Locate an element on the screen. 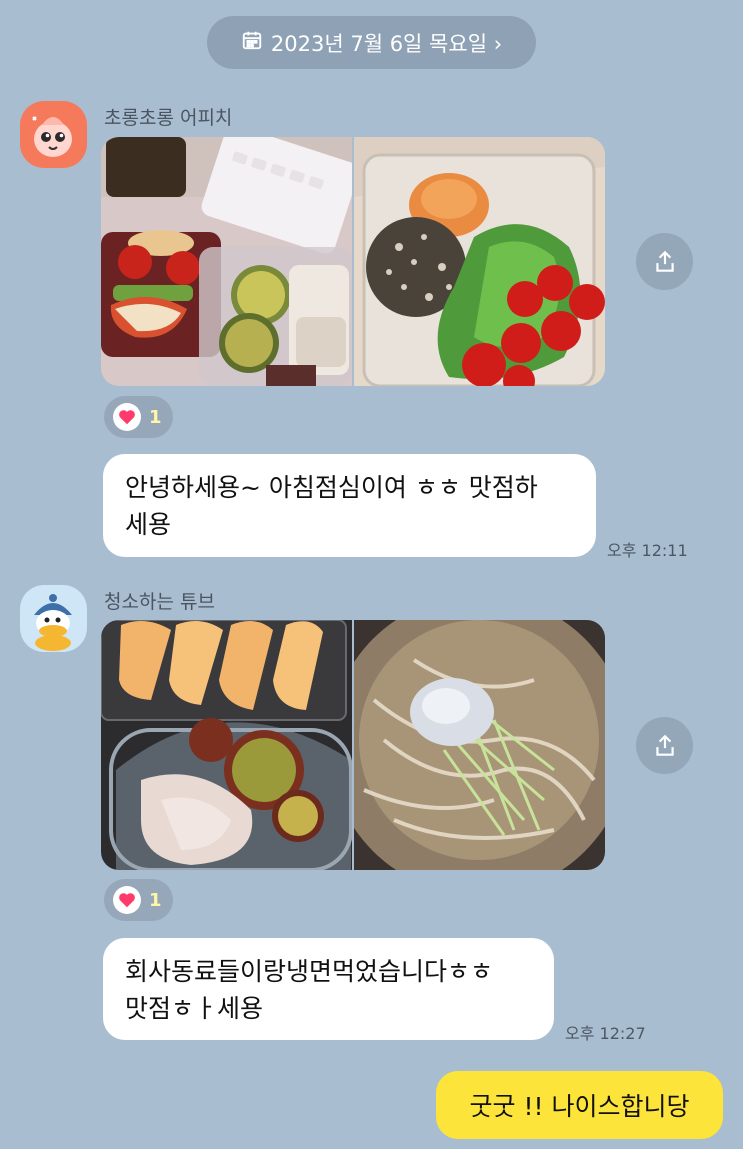 Image resolution: width=743 pixels, height=1149 pixels. calendar-icon is located at coordinates (252, 42).